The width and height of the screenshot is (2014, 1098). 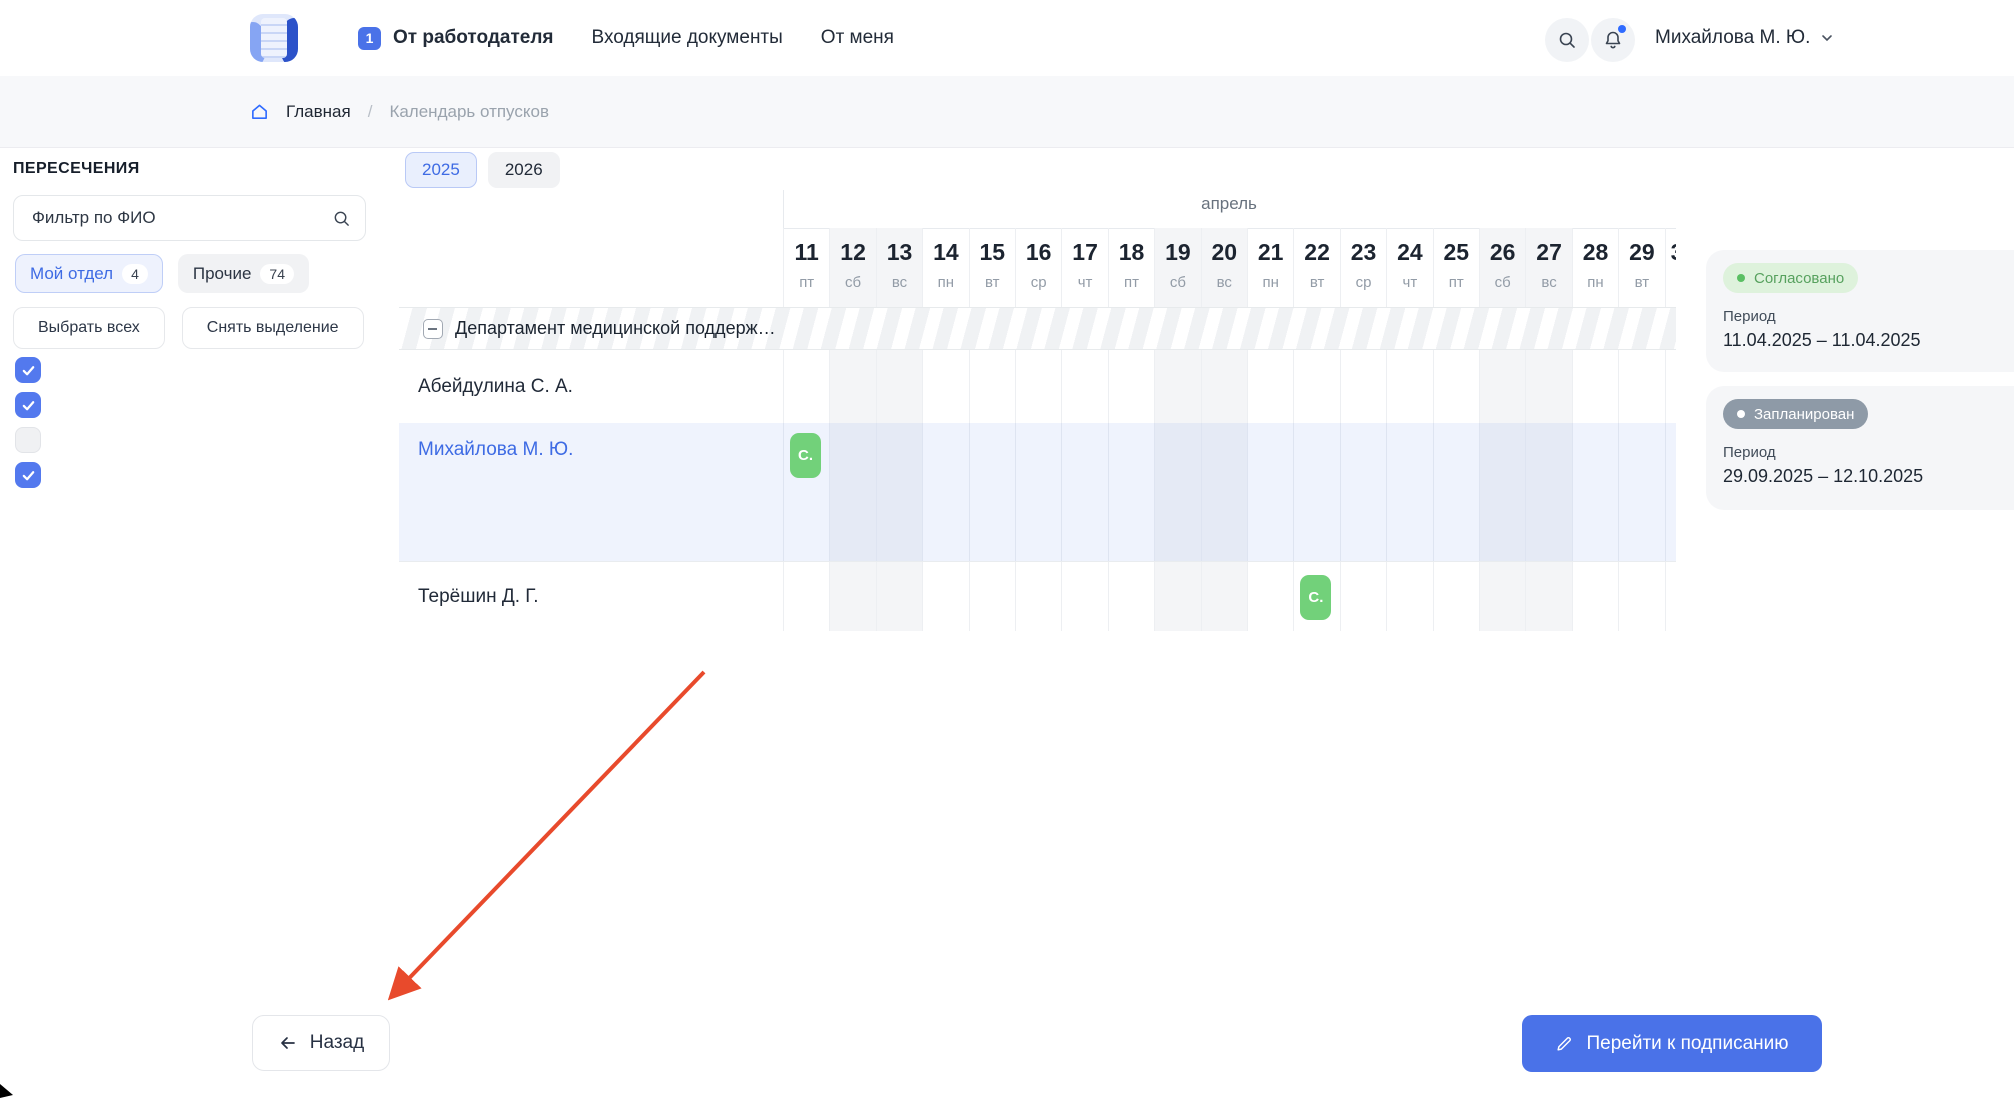 What do you see at coordinates (1860, 311) in the screenshot?
I see `vacation-card-approved: Согласовано Период 11.04.2025 – 11.04.2025` at bounding box center [1860, 311].